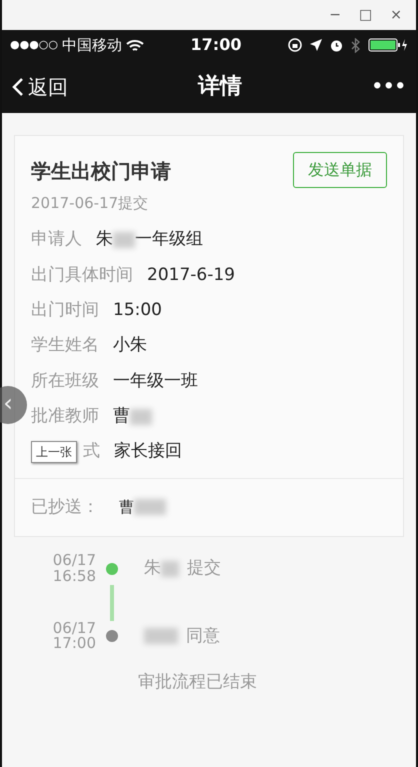  I want to click on rotation-lock-icon, so click(295, 45).